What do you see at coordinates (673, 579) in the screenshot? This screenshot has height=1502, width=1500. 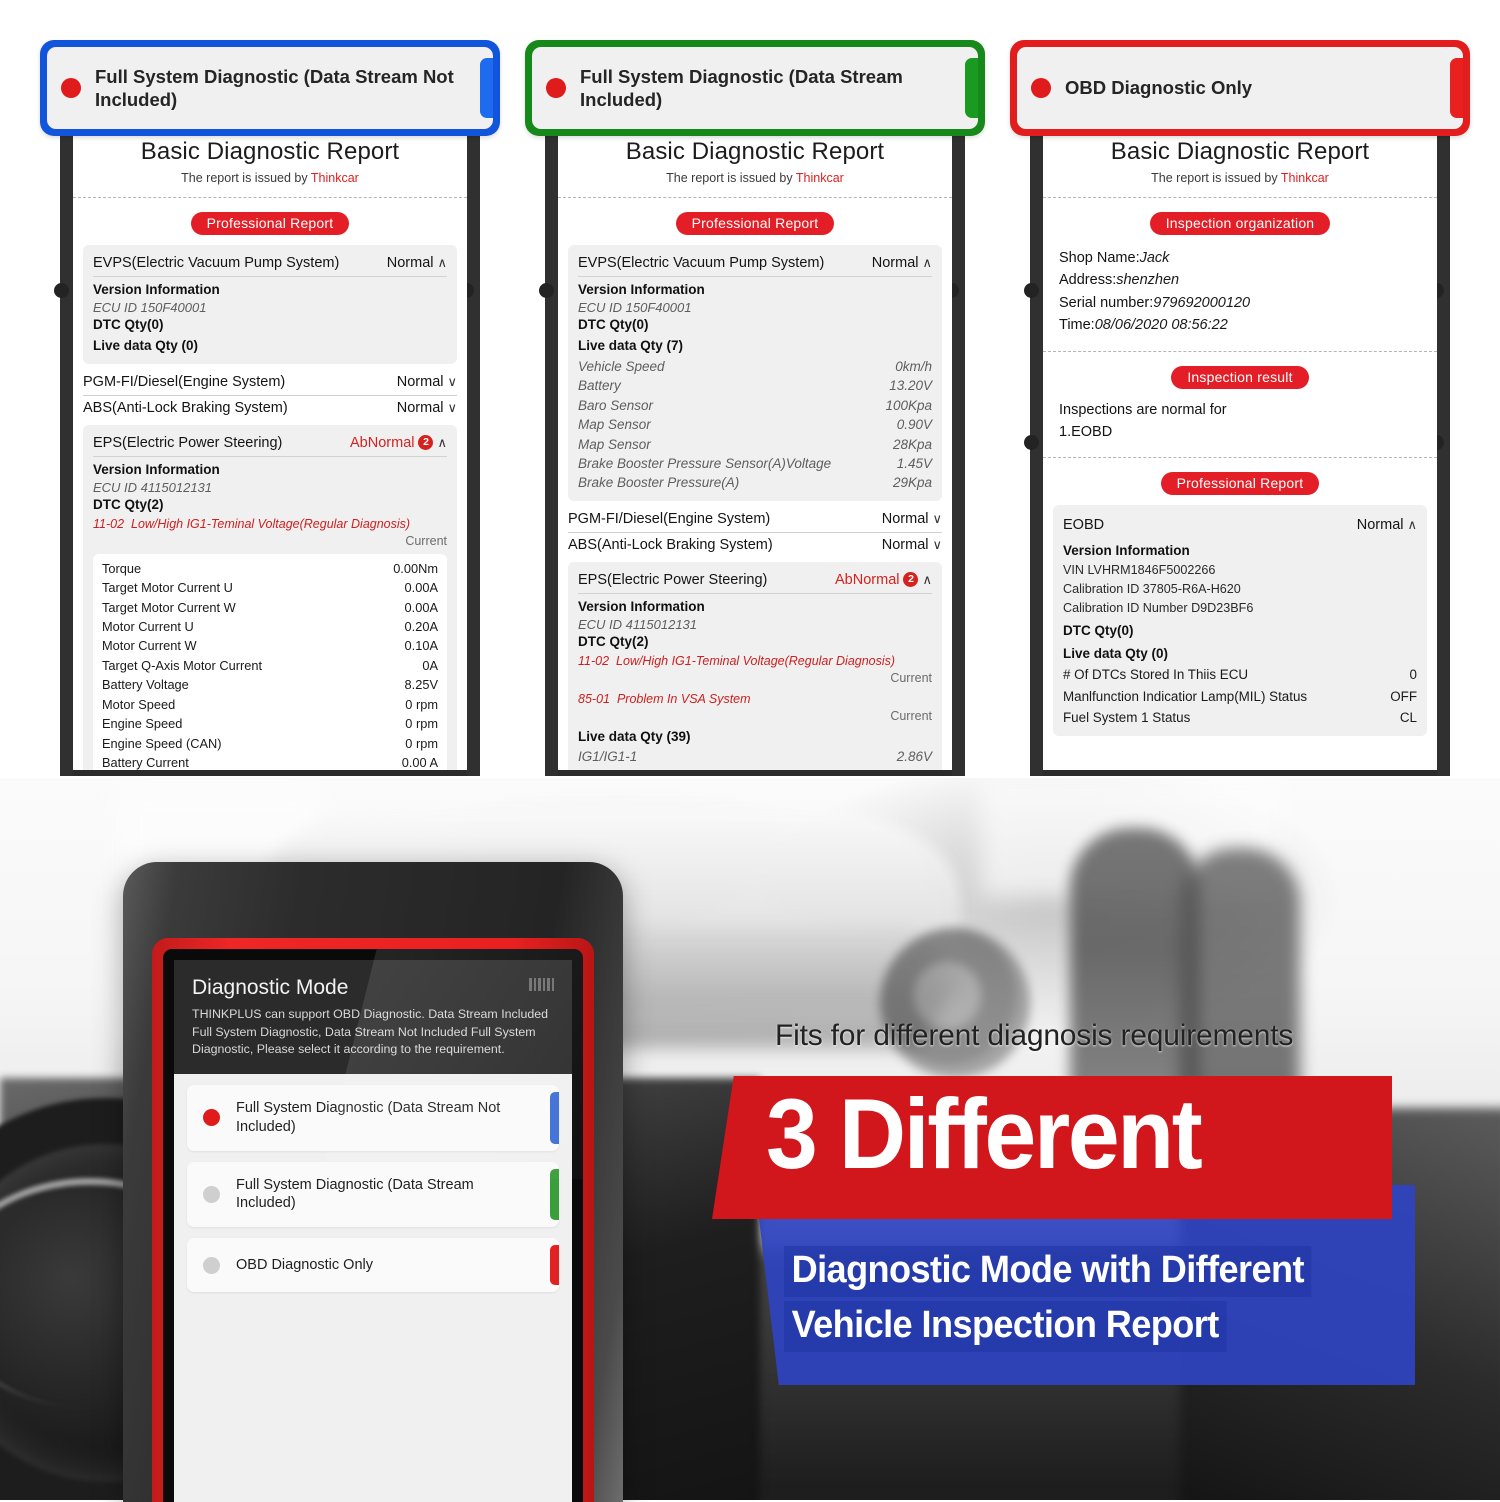 I see `system-name: EPS(Electric Power Steering)` at bounding box center [673, 579].